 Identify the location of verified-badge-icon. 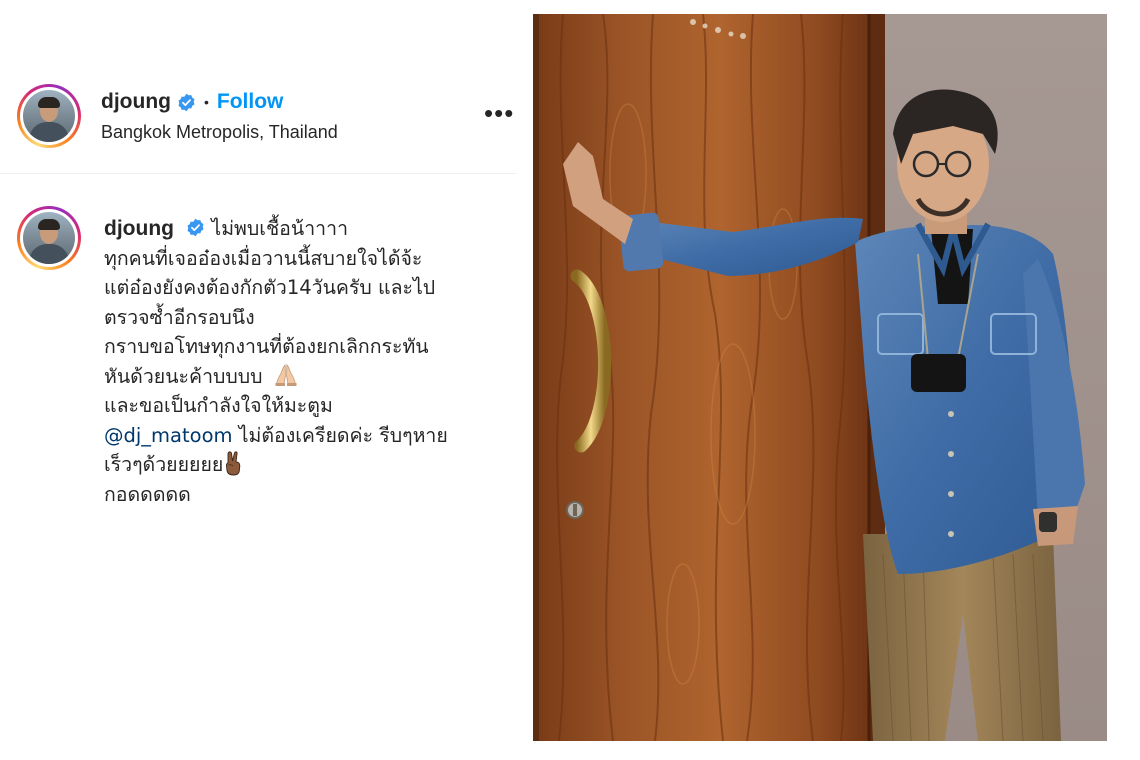
(186, 102).